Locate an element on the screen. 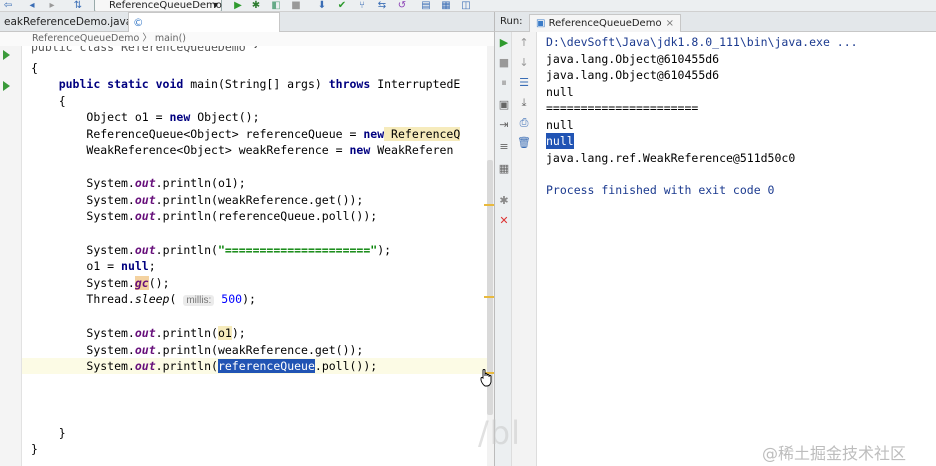 The image size is (936, 466). dump-threads-icon: ≡ is located at coordinates (504, 147).